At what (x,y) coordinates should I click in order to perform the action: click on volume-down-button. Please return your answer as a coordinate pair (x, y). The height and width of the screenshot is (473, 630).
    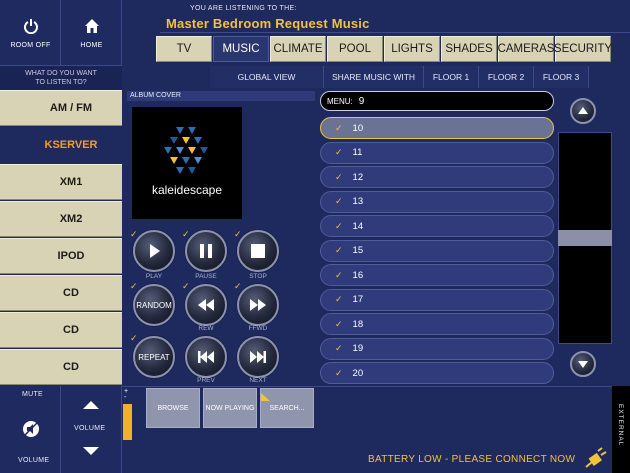
    Looking at the image, I should click on (91, 453).